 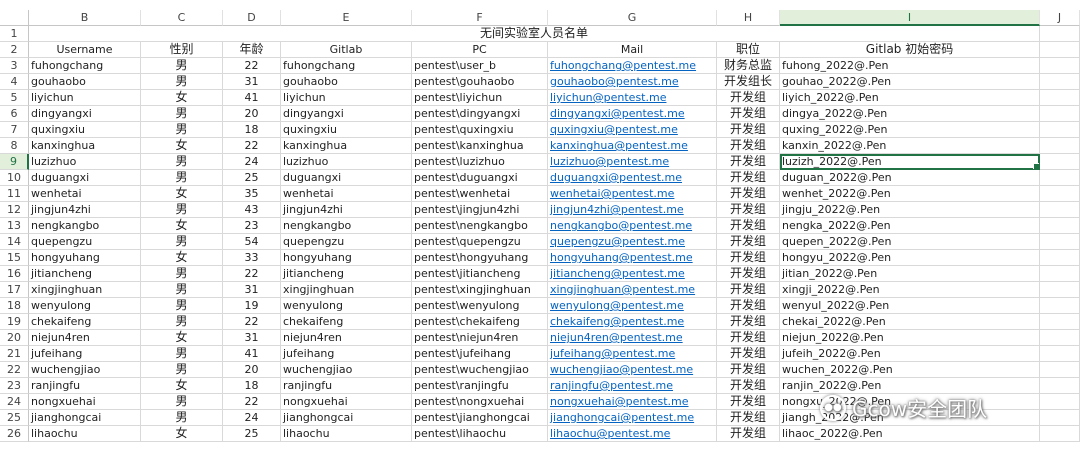 I want to click on cell-gitlab: quxingxiu, so click(x=346, y=130).